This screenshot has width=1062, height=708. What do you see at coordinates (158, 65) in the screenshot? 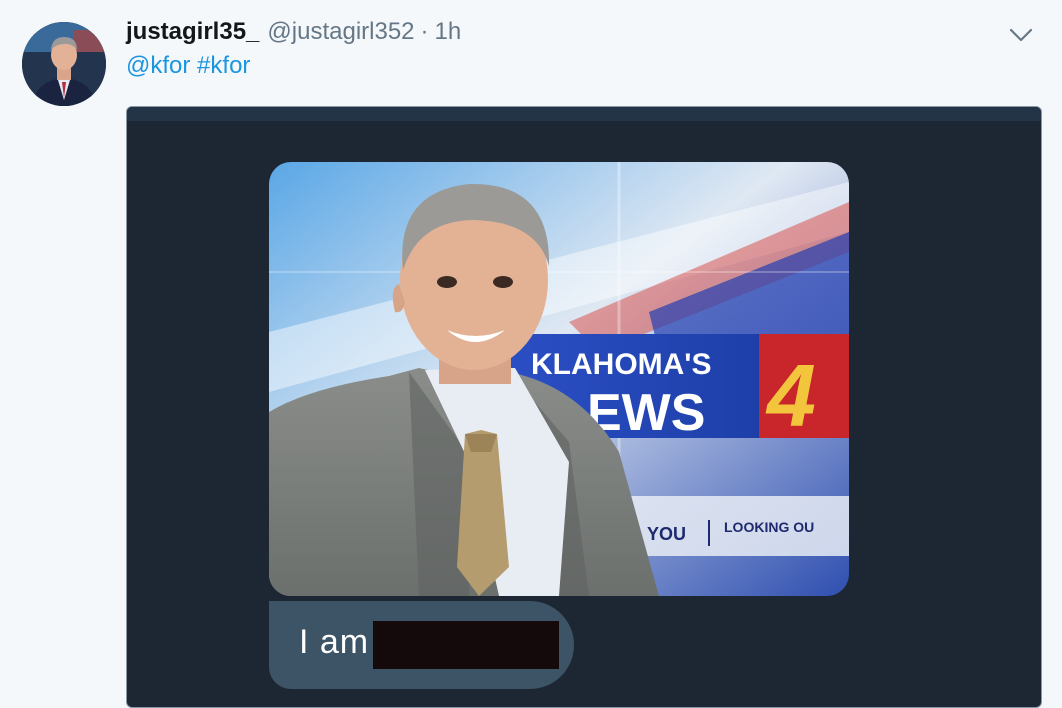
I see `mention-link: @kfor` at bounding box center [158, 65].